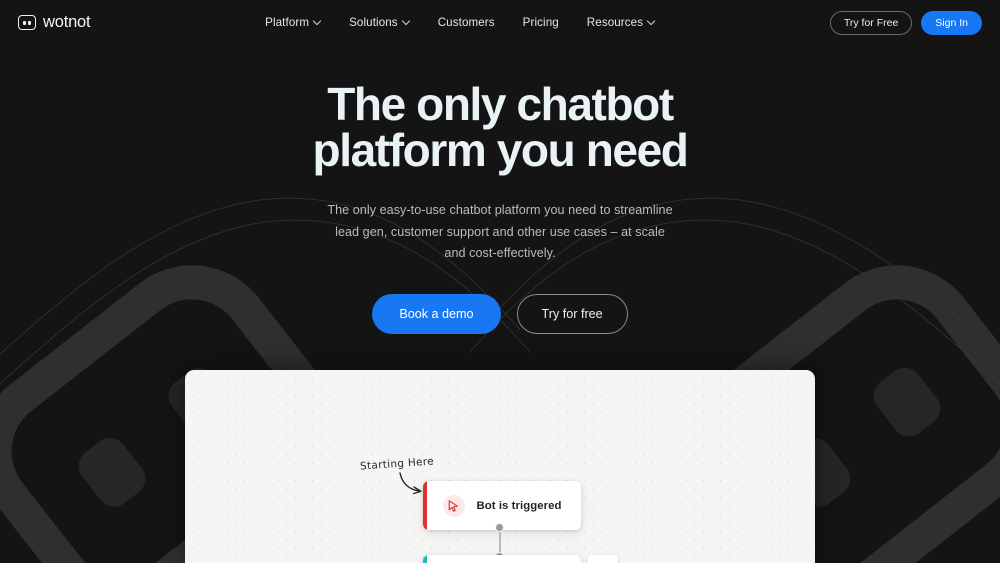  What do you see at coordinates (500, 150) in the screenshot?
I see `headline-line-2: platform you need` at bounding box center [500, 150].